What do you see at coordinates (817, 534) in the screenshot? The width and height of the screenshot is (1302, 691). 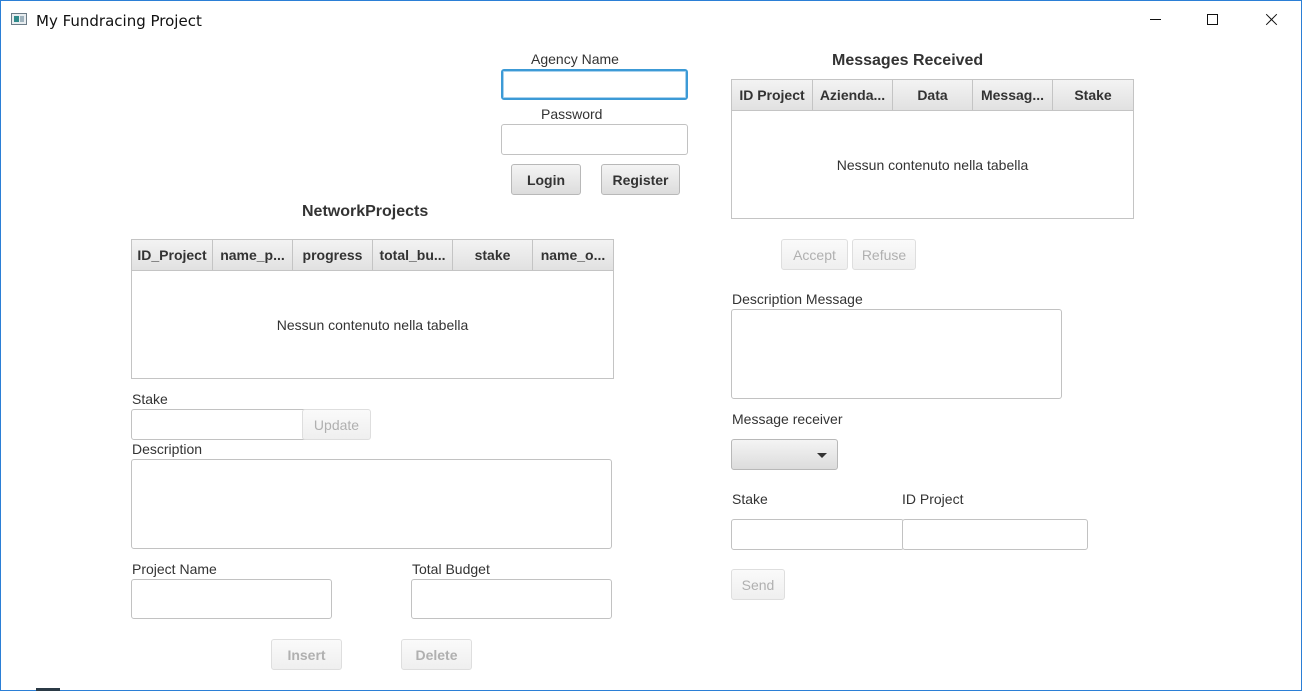 I see `message-stake-input` at bounding box center [817, 534].